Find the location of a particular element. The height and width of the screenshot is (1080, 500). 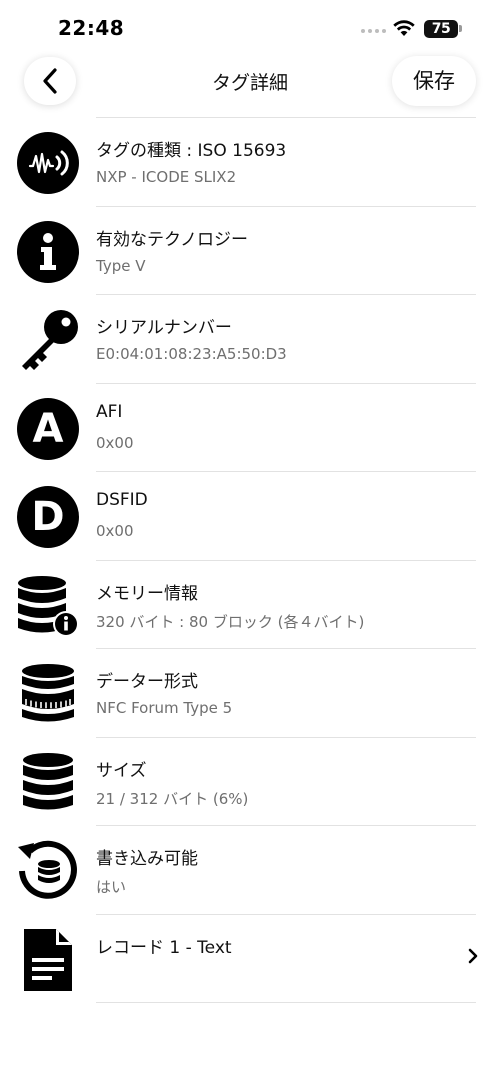

document-icon is located at coordinates (48, 960).